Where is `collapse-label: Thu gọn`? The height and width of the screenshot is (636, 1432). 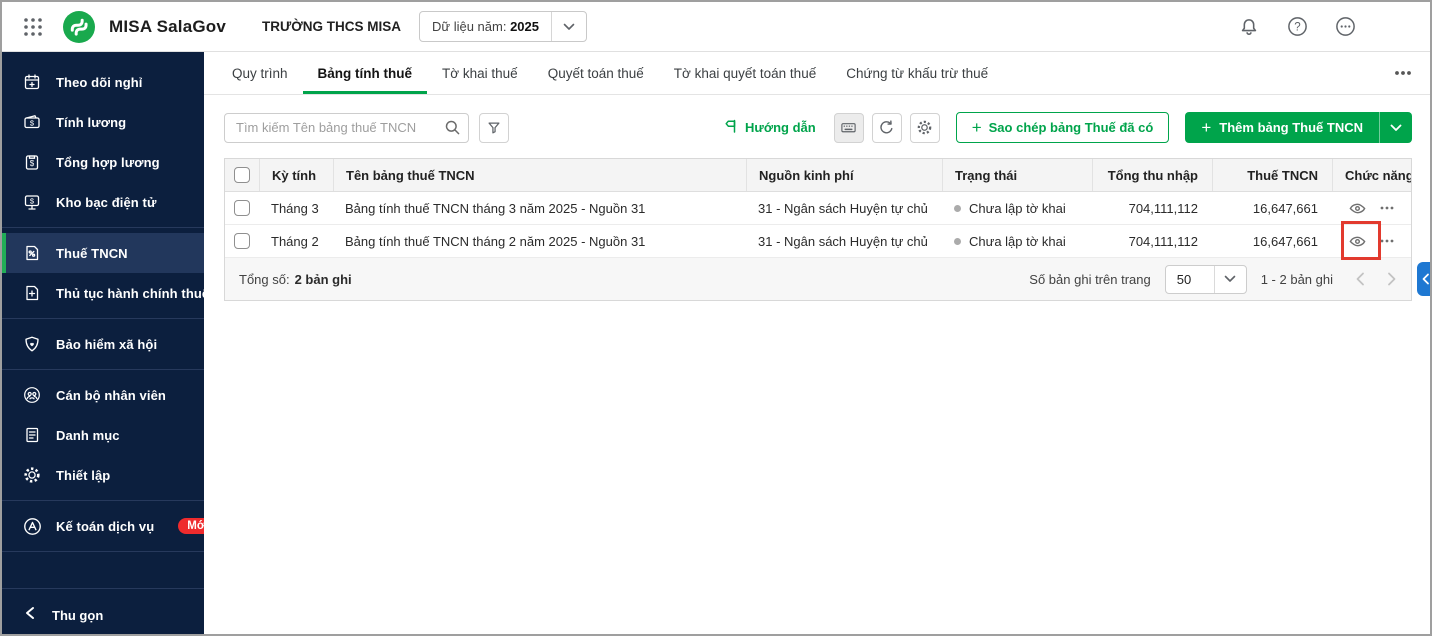 collapse-label: Thu gọn is located at coordinates (78, 615).